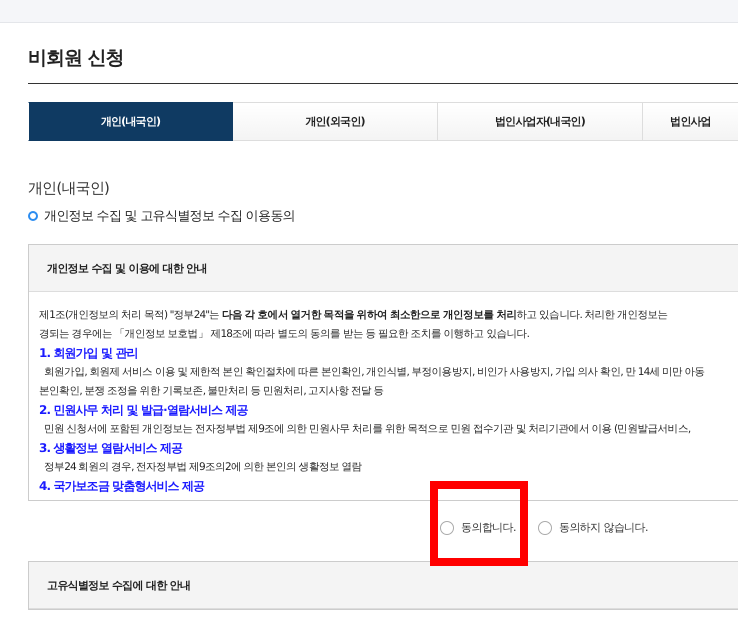 The height and width of the screenshot is (637, 738). What do you see at coordinates (690, 121) in the screenshot?
I see `tab: 법인사업` at bounding box center [690, 121].